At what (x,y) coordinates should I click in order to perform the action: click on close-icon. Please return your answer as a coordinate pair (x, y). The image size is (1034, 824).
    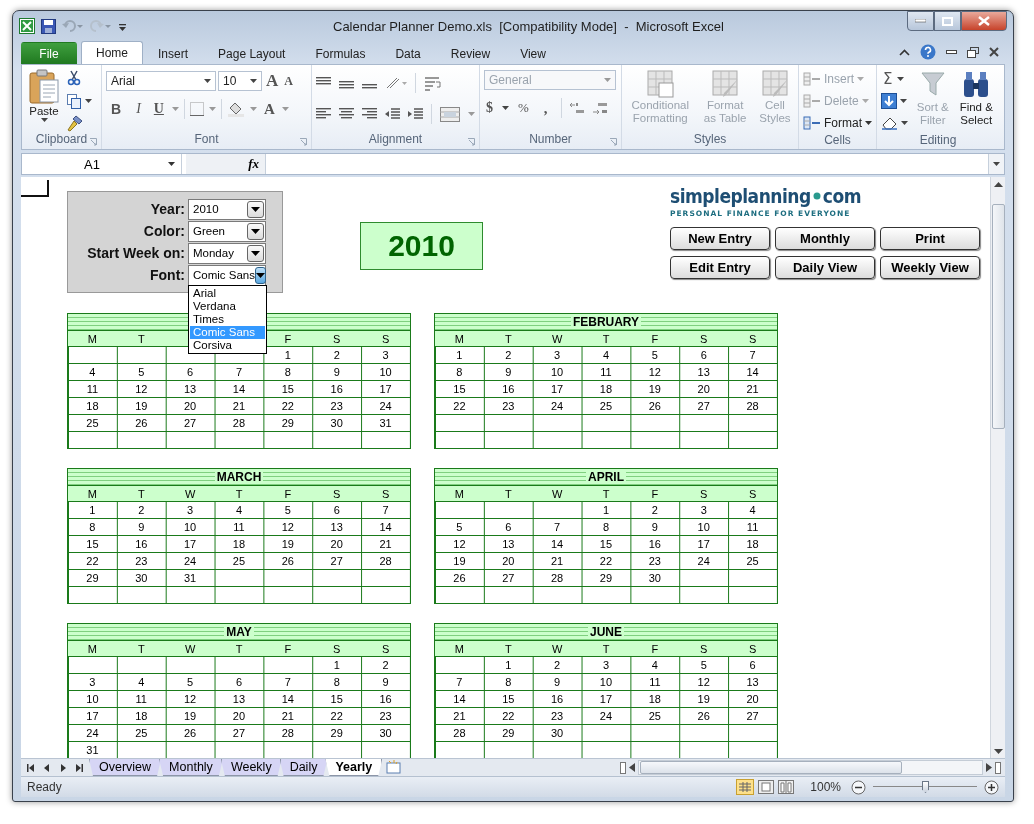
    Looking at the image, I should click on (994, 52).